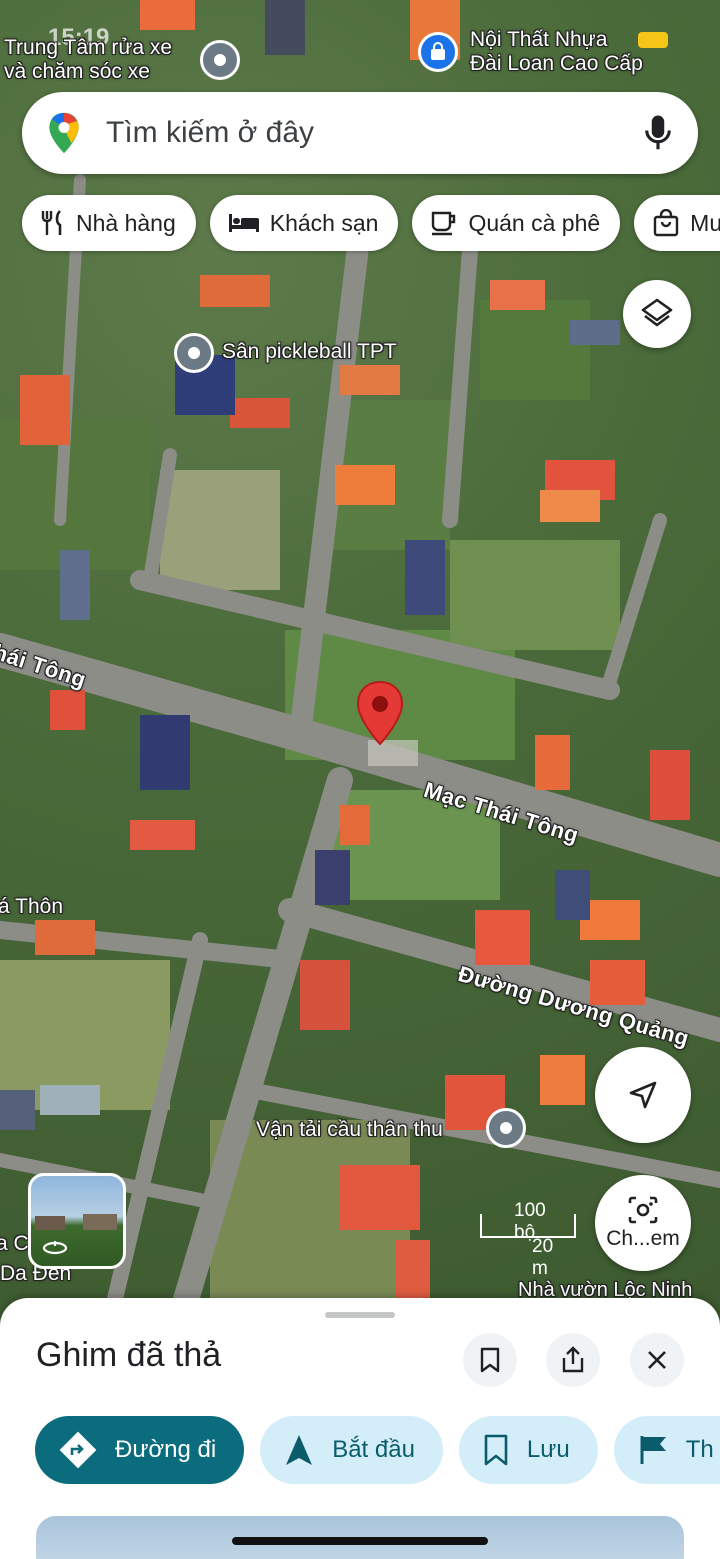  I want to click on bookmark-outline-icon, so click(490, 1360).